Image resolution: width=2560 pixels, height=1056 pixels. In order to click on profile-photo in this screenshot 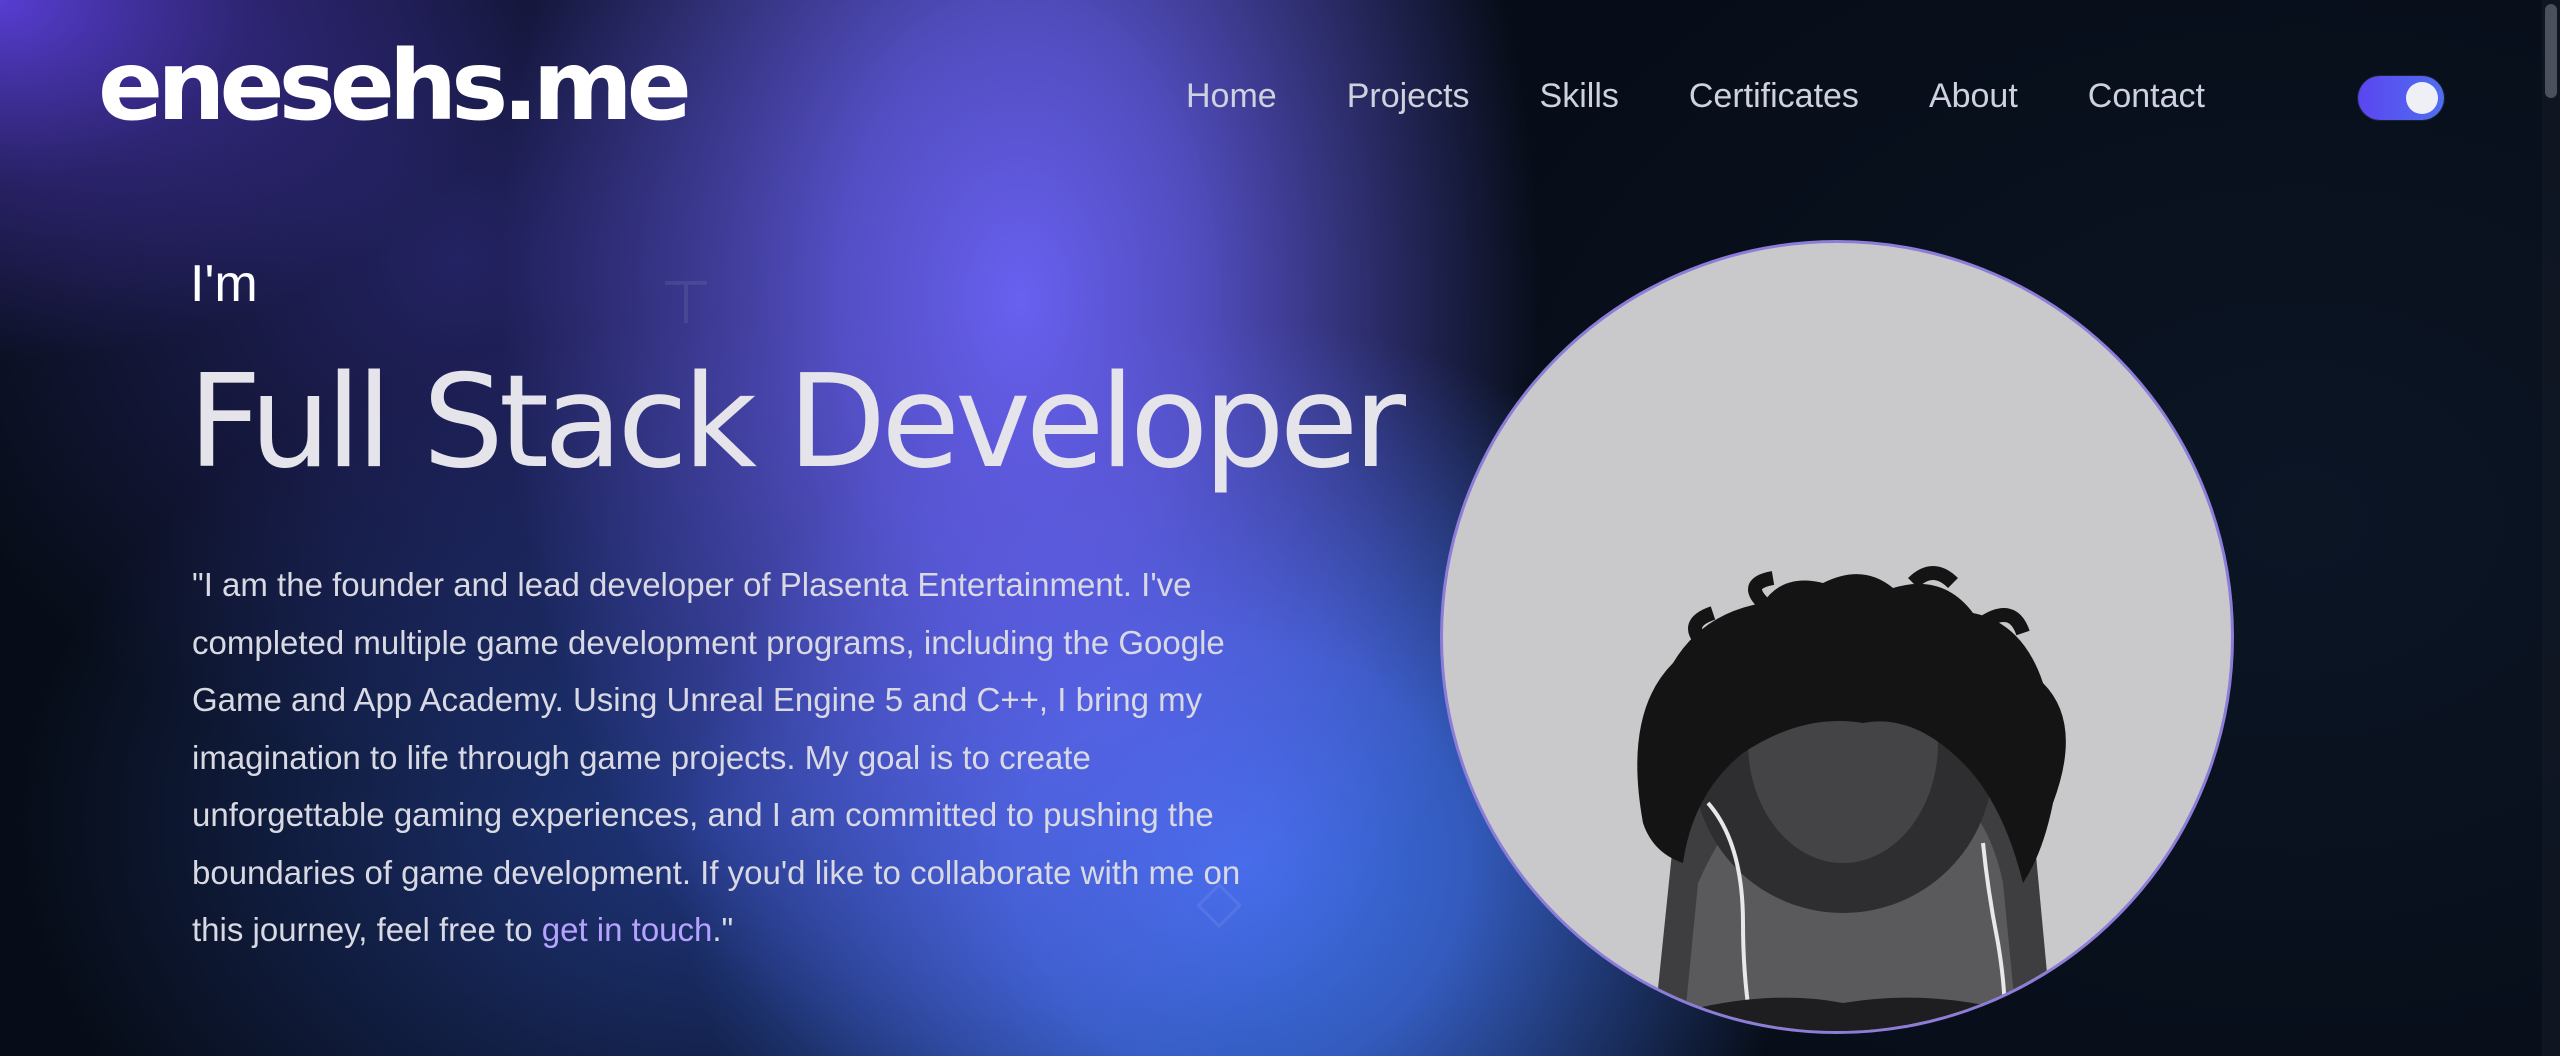, I will do `click(1844, 798)`.